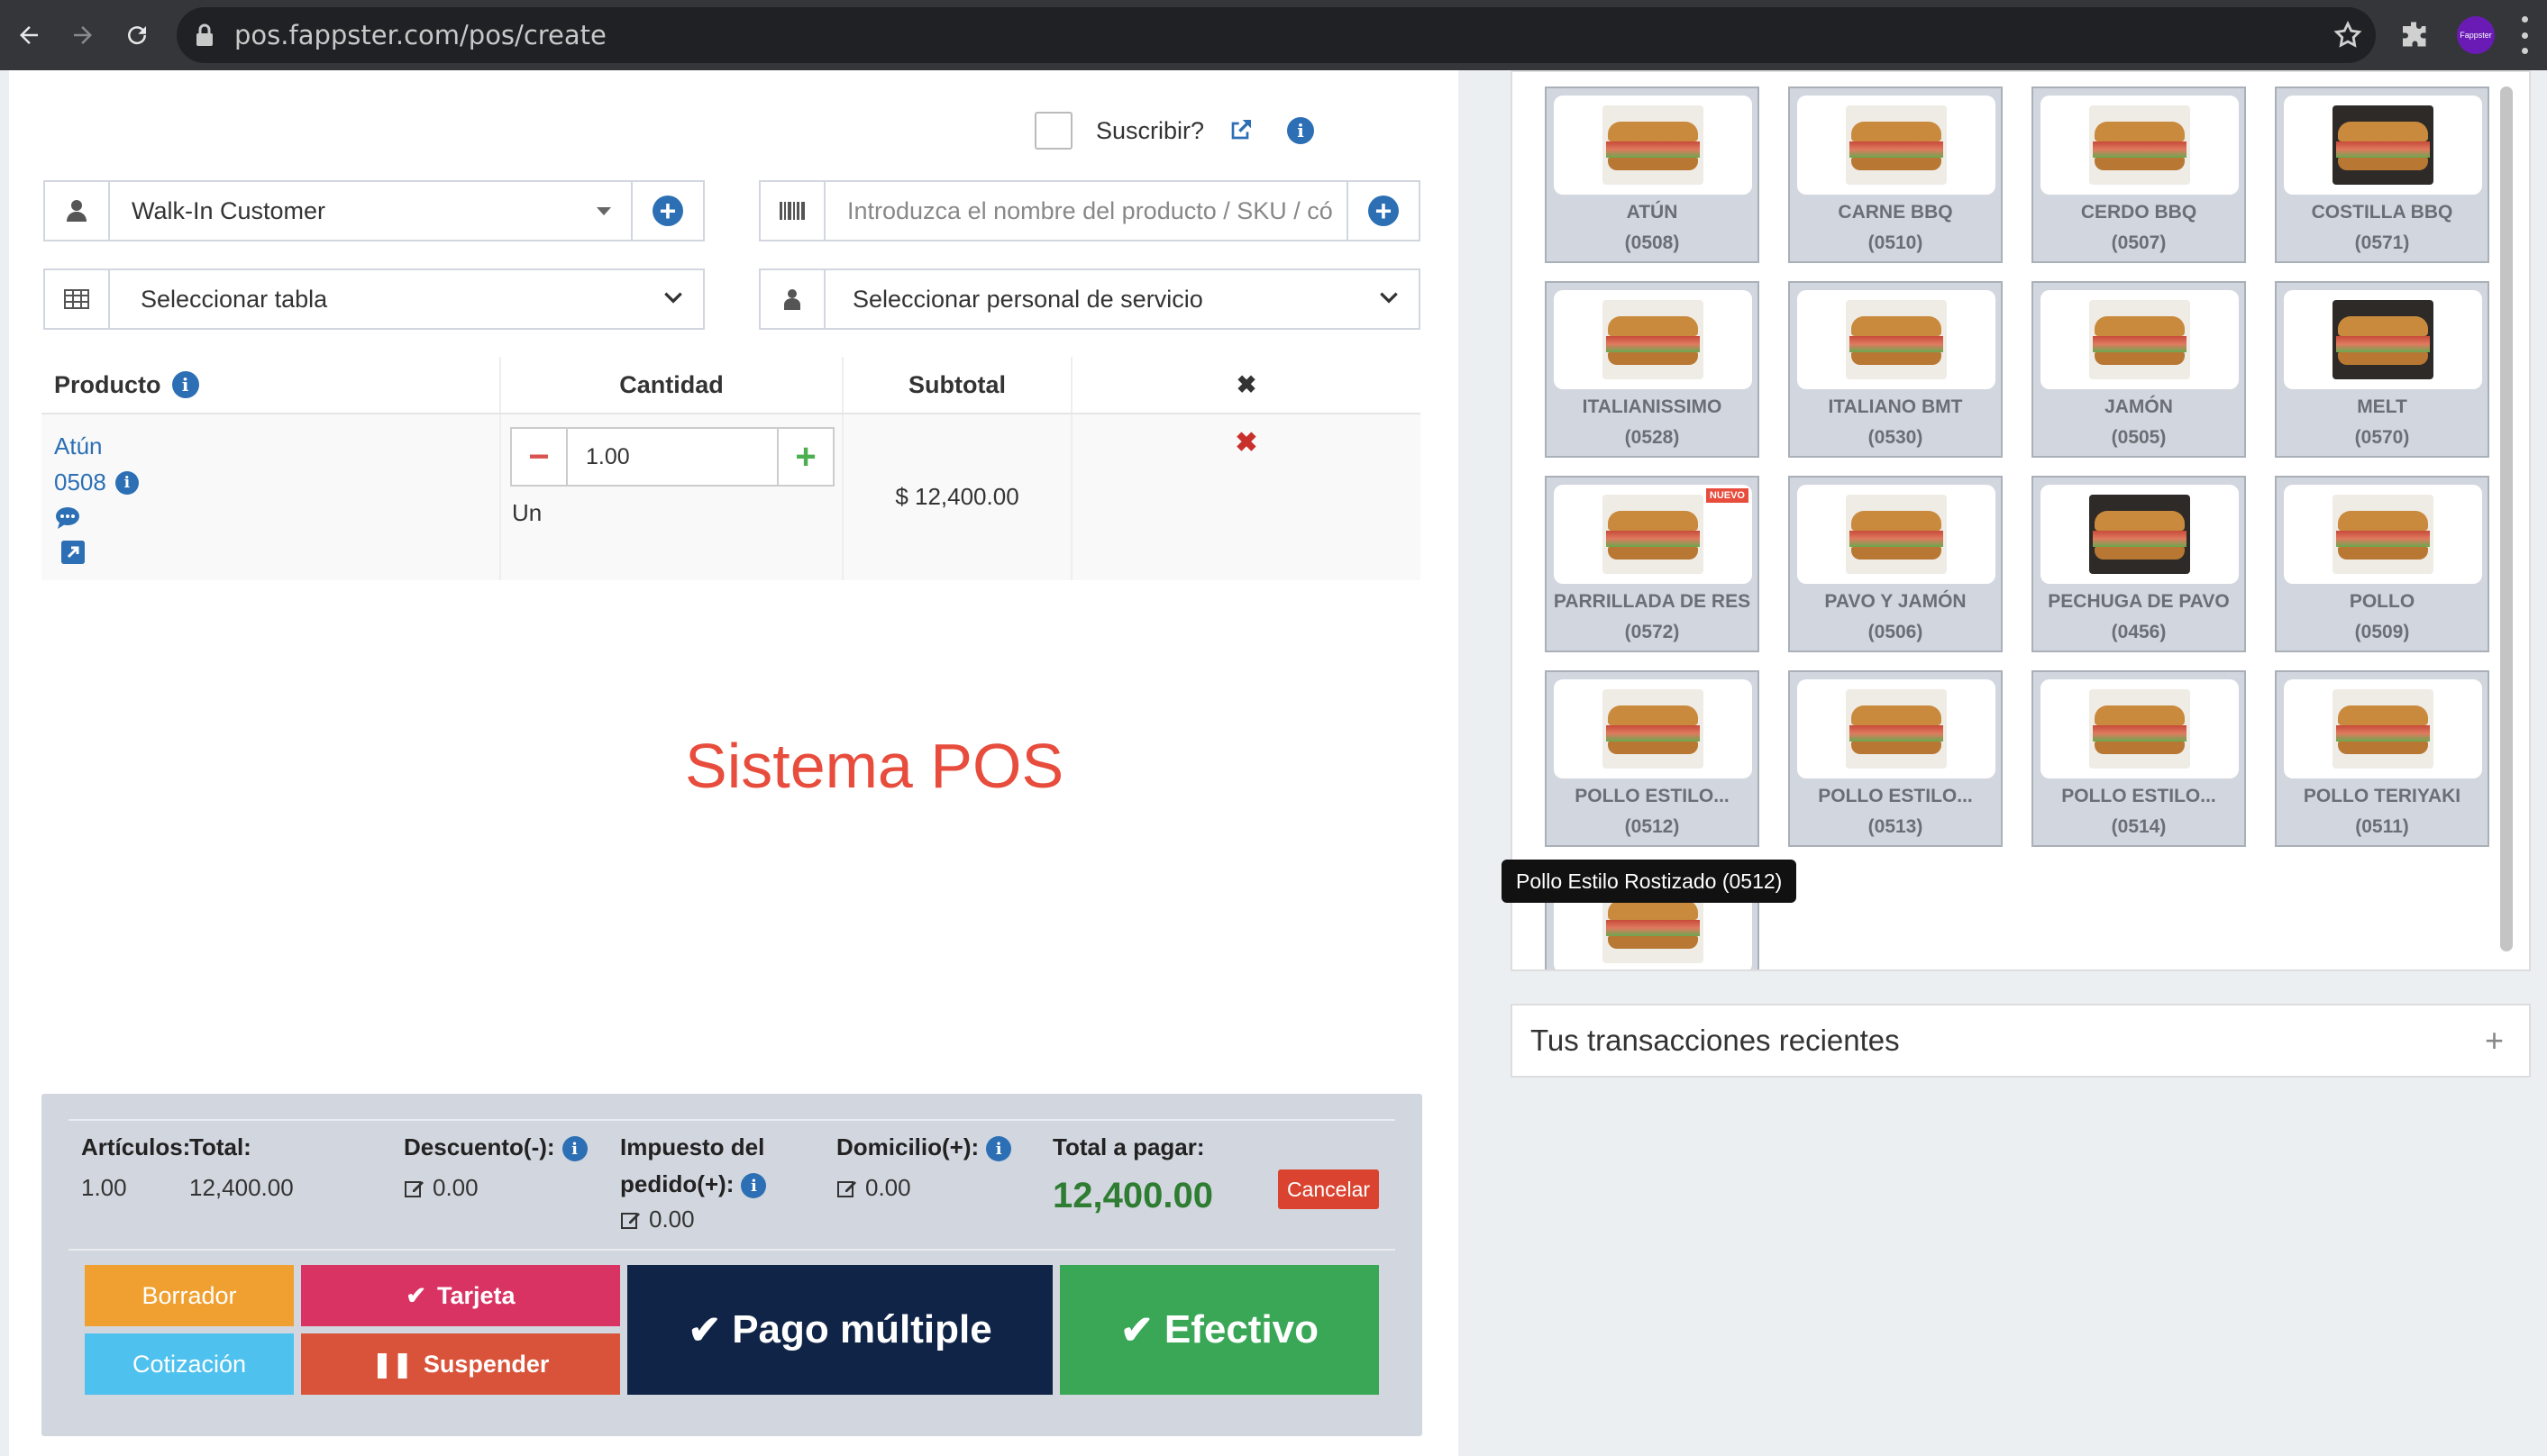 The width and height of the screenshot is (2547, 1456). What do you see at coordinates (189, 1296) in the screenshot?
I see `draft-button: Borrador` at bounding box center [189, 1296].